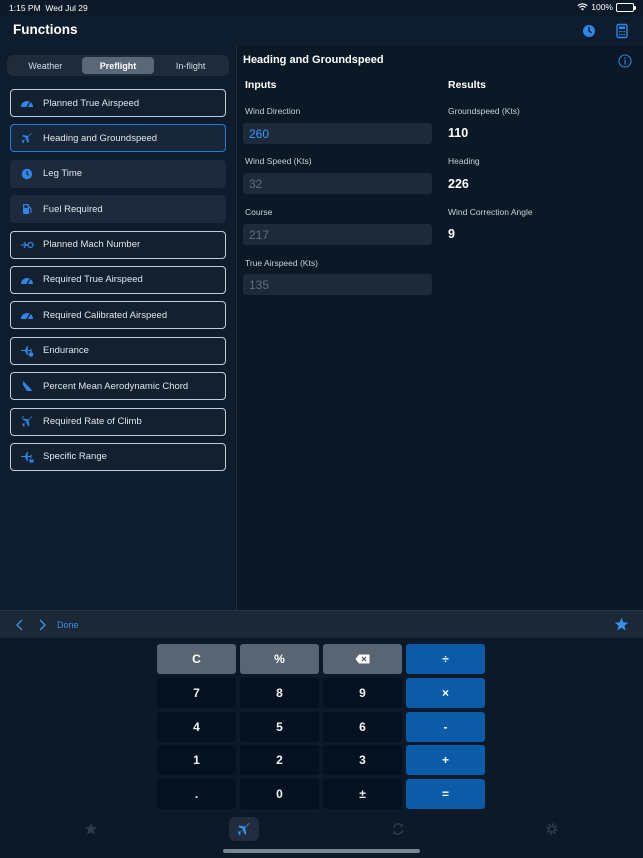  Describe the element at coordinates (279, 760) in the screenshot. I see `key-2: 2` at that location.